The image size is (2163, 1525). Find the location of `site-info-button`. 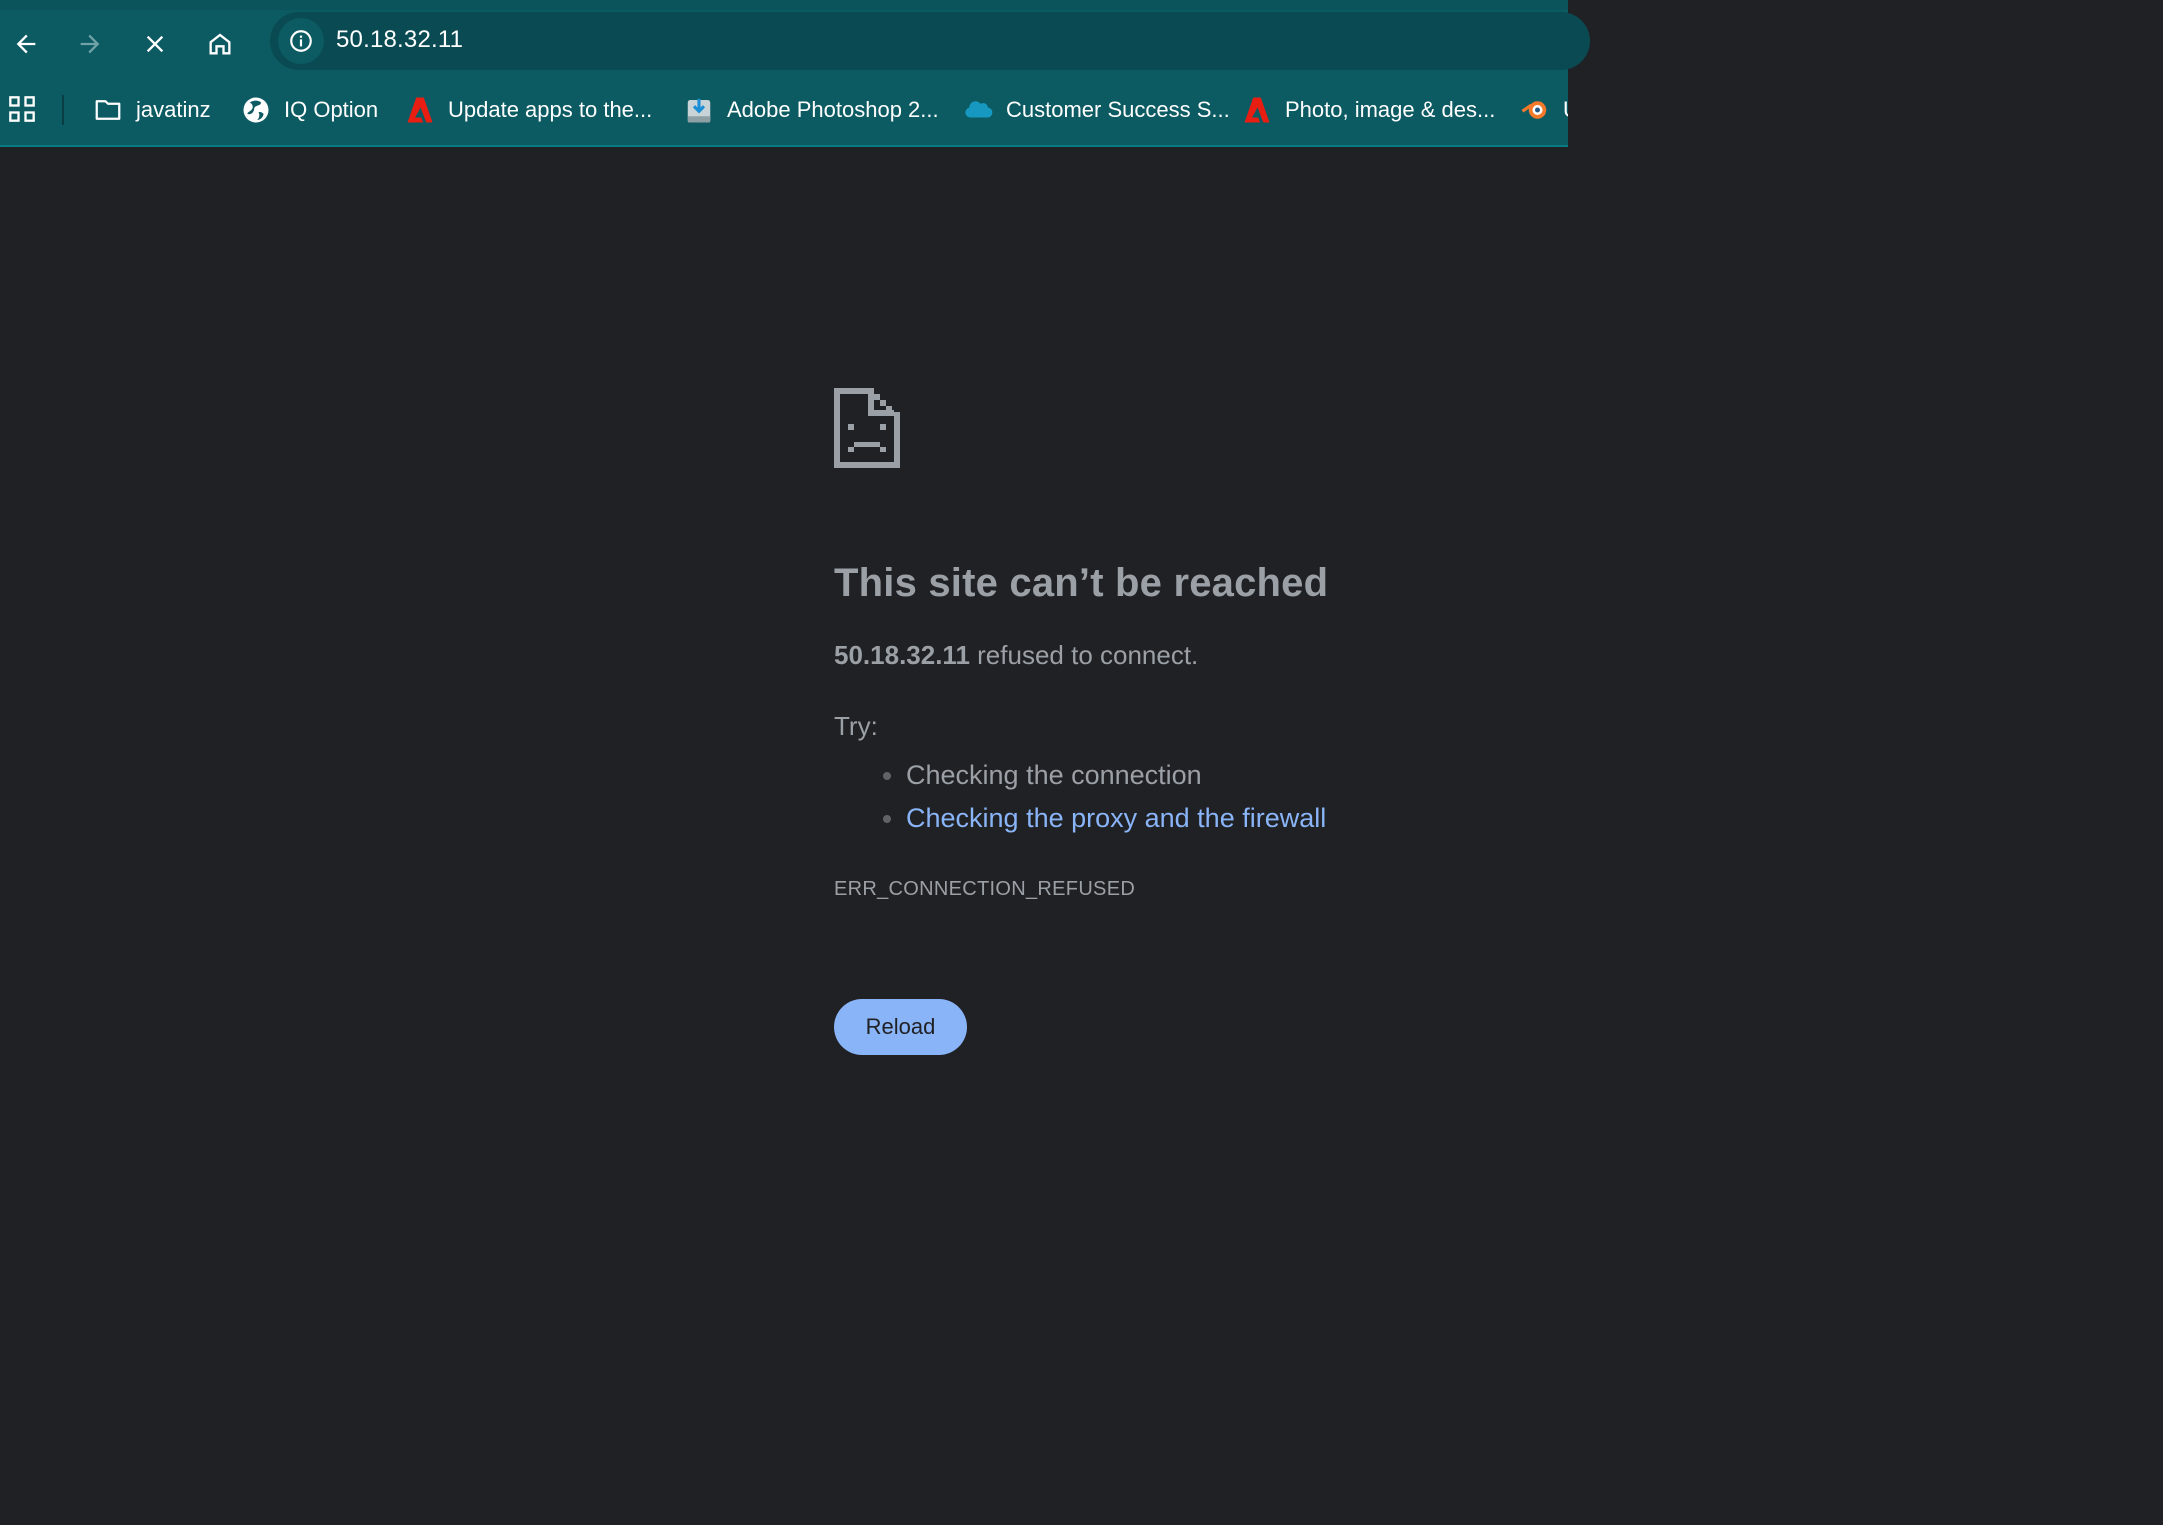

site-info-button is located at coordinates (301, 41).